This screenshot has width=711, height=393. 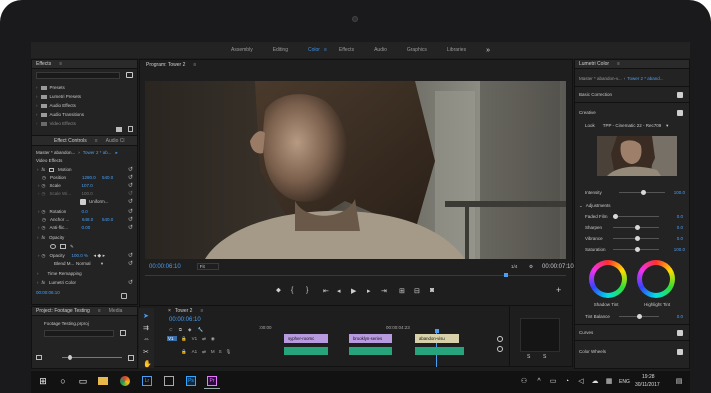 I want to click on cortana-search-icon: ○, so click(x=63, y=381).